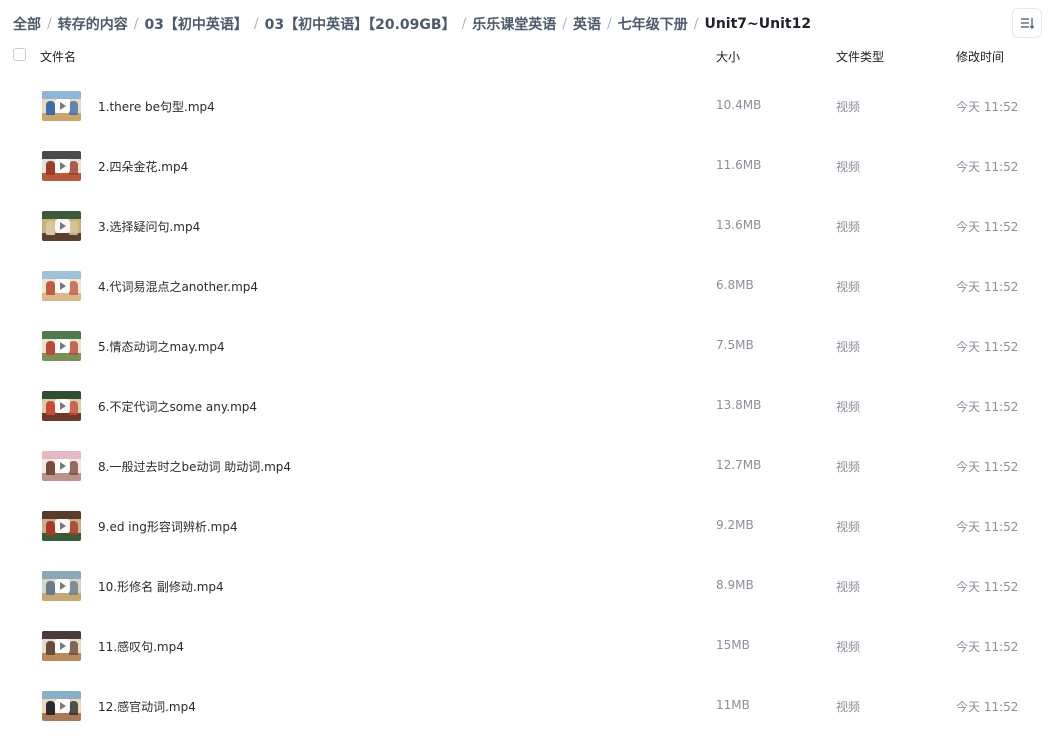 The image size is (1062, 736). What do you see at coordinates (531, 226) in the screenshot?
I see `file-row: 3.选择疑问句.mp4 13.6MB 视频 今天 11:52` at bounding box center [531, 226].